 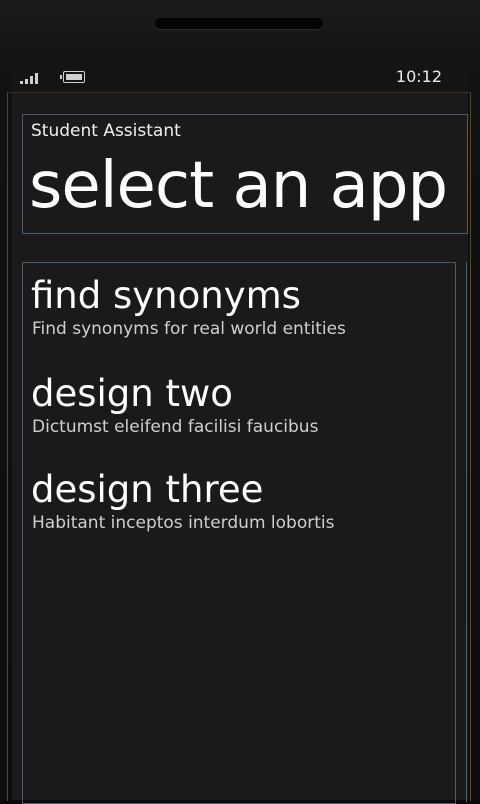 I want to click on status-time: 10:12, so click(x=418, y=76).